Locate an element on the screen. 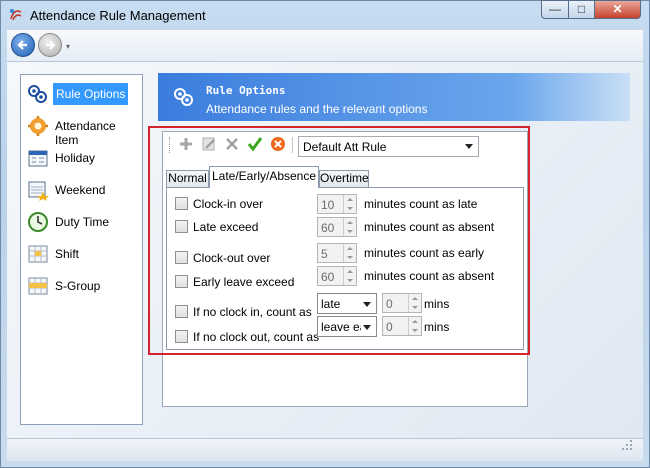 This screenshot has width=650, height=468. nav-item-weekend: Weekend is located at coordinates (83, 190).